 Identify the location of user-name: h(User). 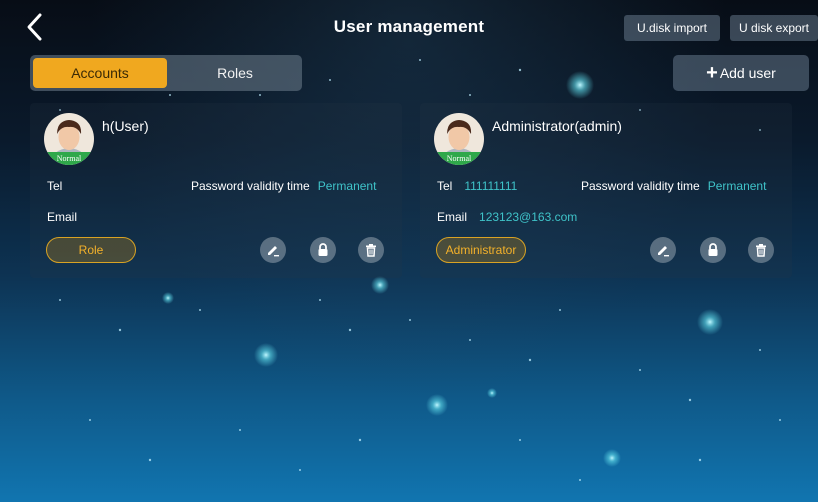
(125, 126).